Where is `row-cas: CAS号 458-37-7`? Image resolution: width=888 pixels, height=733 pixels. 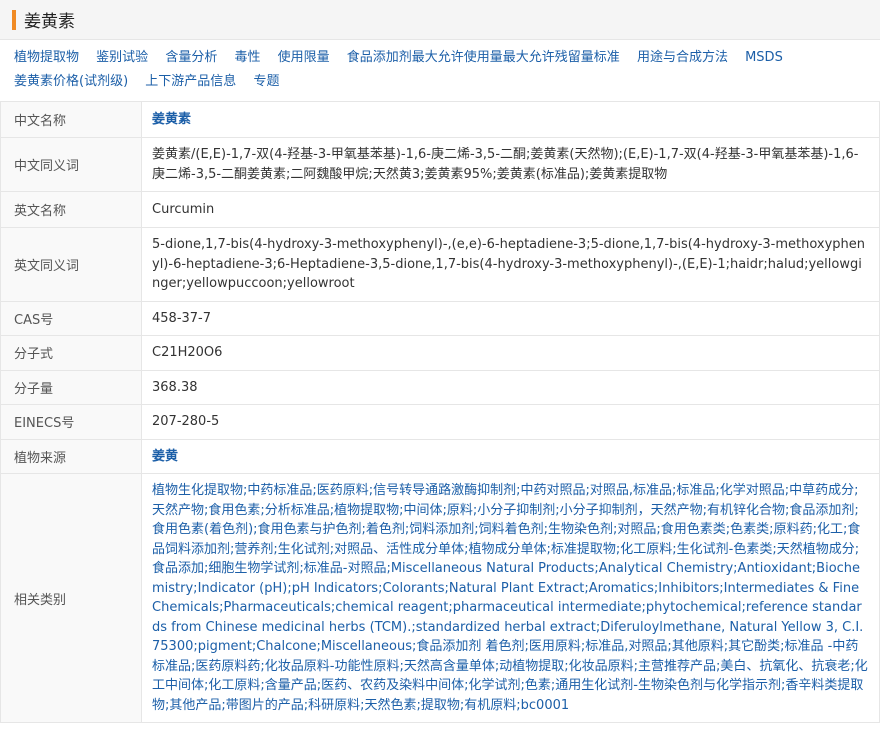 row-cas: CAS号 458-37-7 is located at coordinates (440, 318).